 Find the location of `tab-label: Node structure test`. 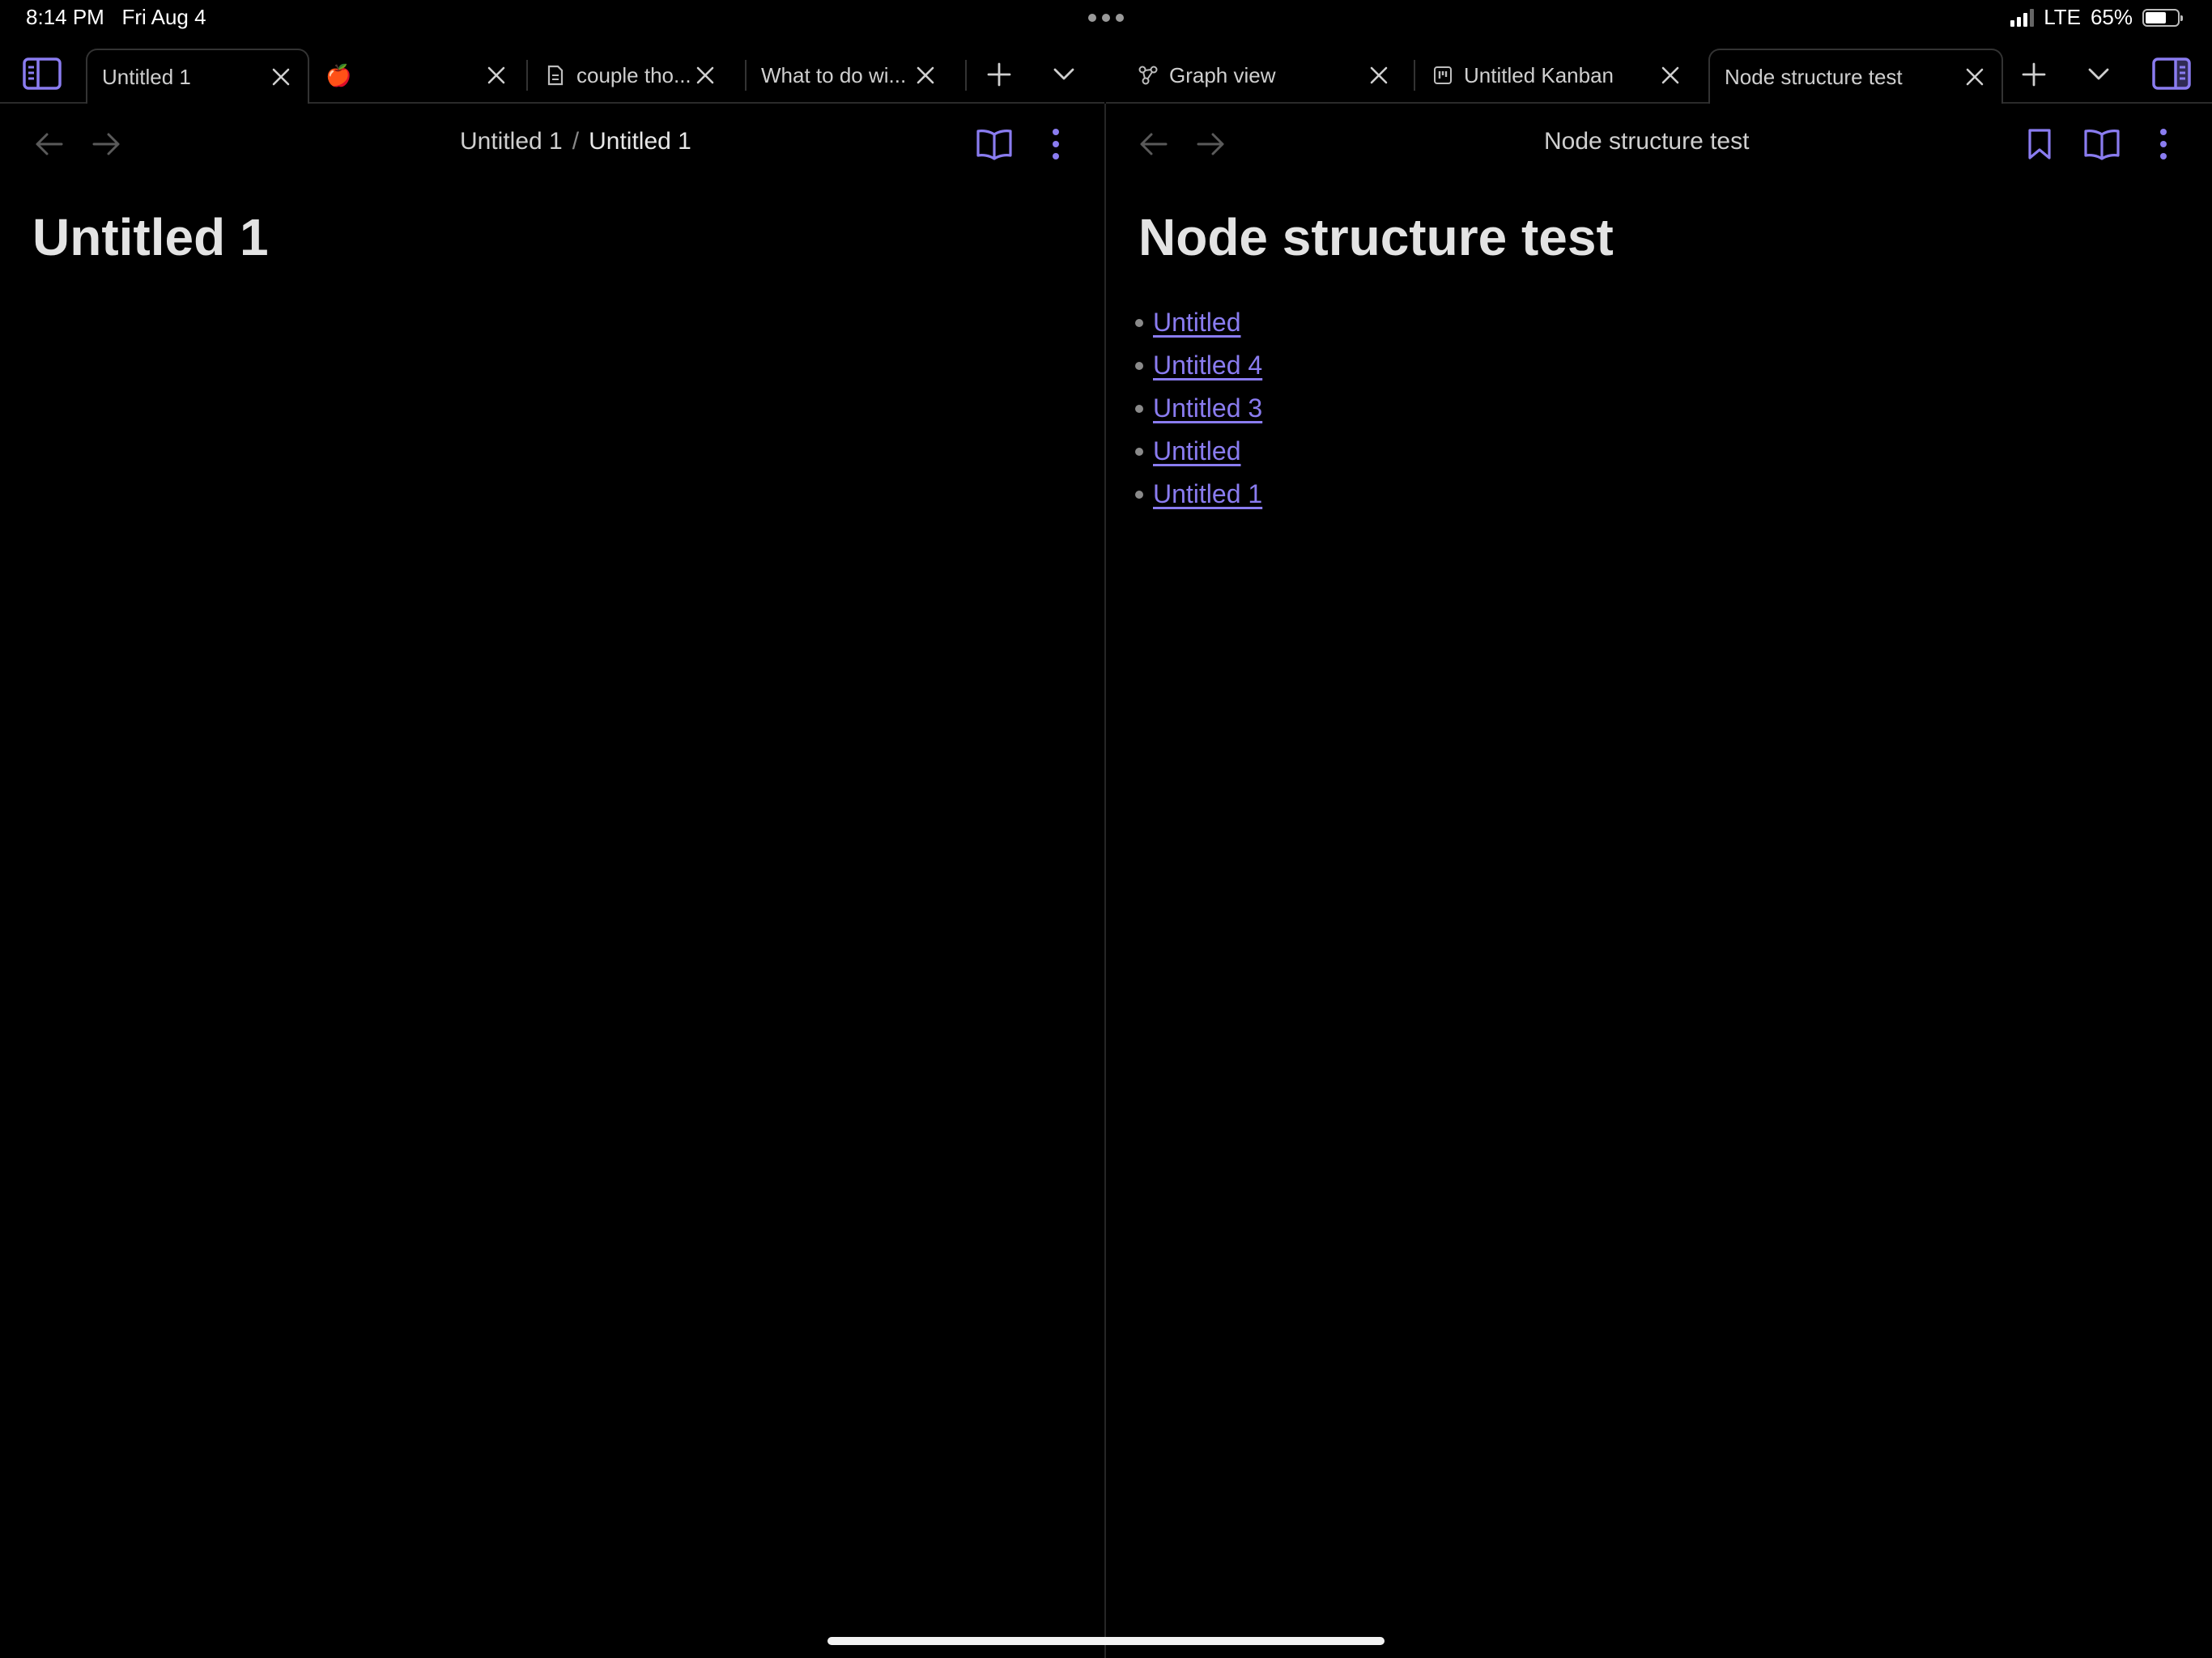

tab-label: Node structure test is located at coordinates (1814, 76).